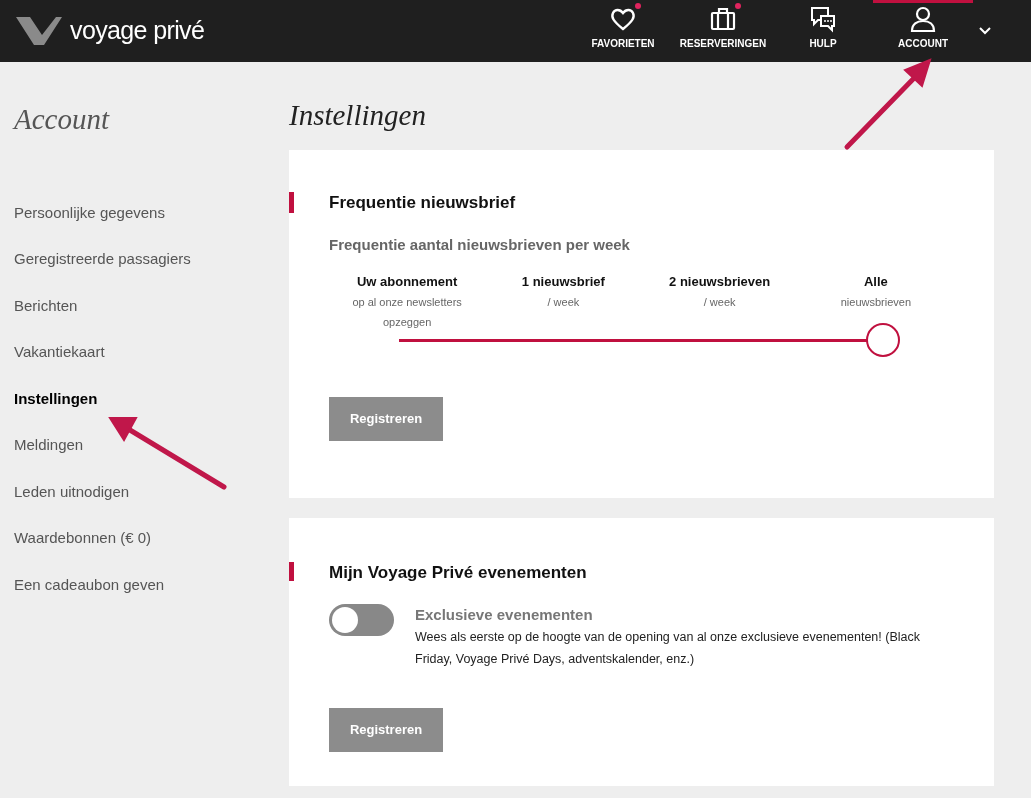  I want to click on user-icon, so click(923, 19).